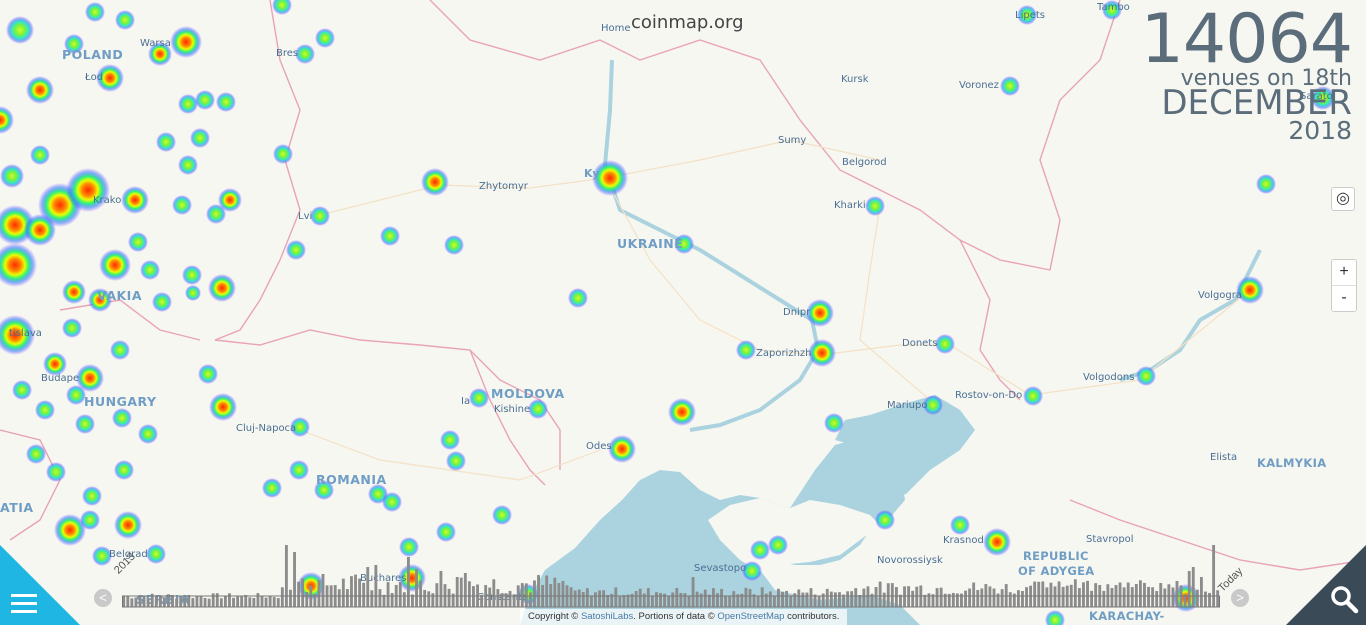  What do you see at coordinates (1224, 457) in the screenshot?
I see `city-elista: Elista` at bounding box center [1224, 457].